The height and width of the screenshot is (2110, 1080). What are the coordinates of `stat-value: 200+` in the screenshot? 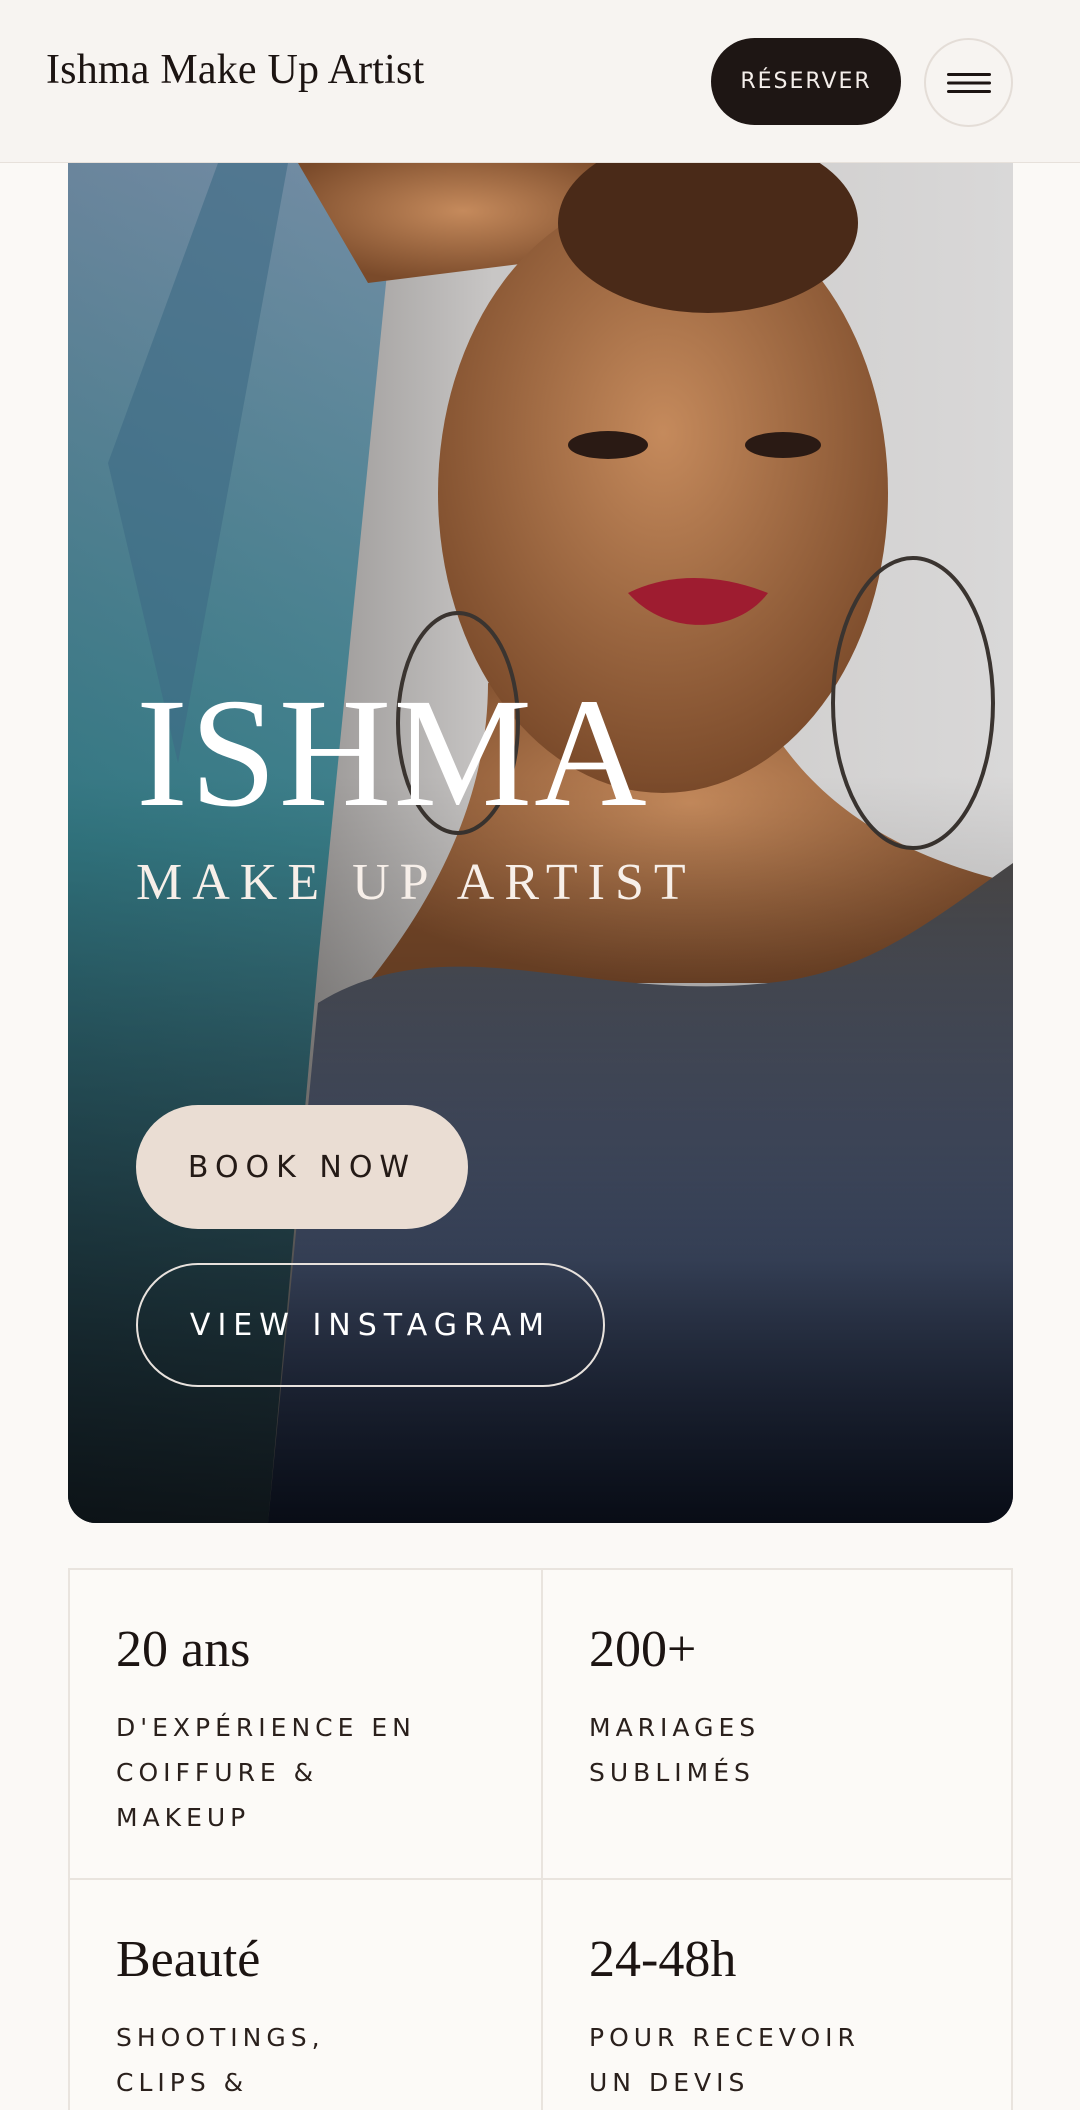 It's located at (643, 1649).